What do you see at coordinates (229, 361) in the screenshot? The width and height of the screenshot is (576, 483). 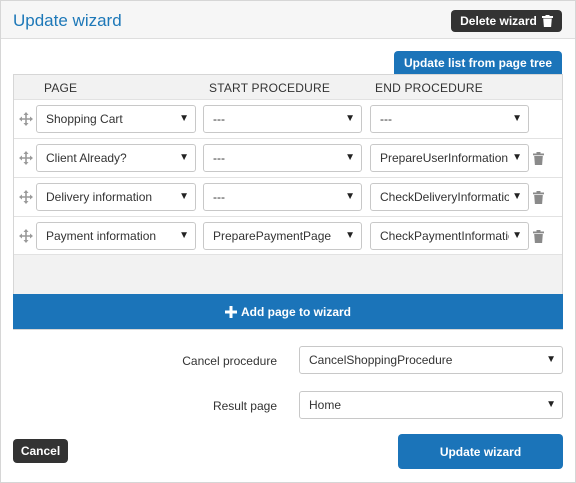 I see `cancel-procedure-label: Cancel procedure` at bounding box center [229, 361].